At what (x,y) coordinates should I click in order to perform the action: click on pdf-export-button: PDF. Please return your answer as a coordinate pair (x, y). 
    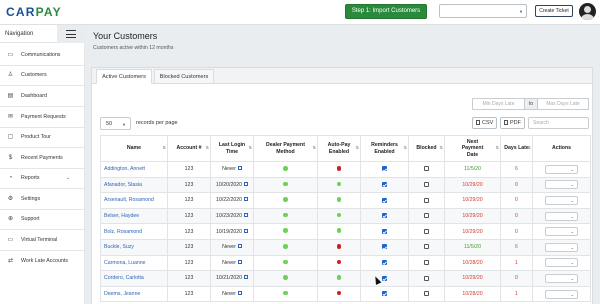
    Looking at the image, I should click on (512, 123).